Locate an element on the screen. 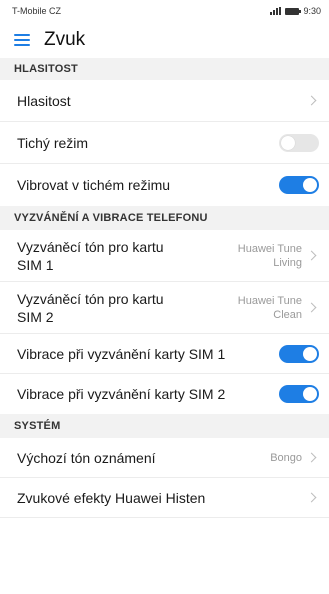  setting-value: Huawei Tune Living is located at coordinates (270, 256).